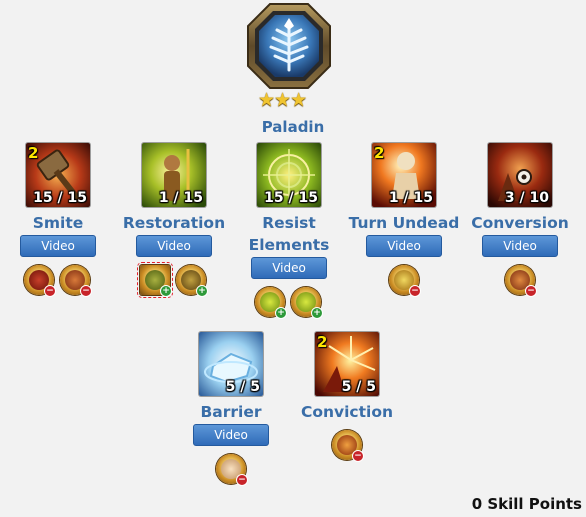 The width and height of the screenshot is (586, 517). I want to click on resist-elements-skill-icon: 15 / 15, so click(289, 175).